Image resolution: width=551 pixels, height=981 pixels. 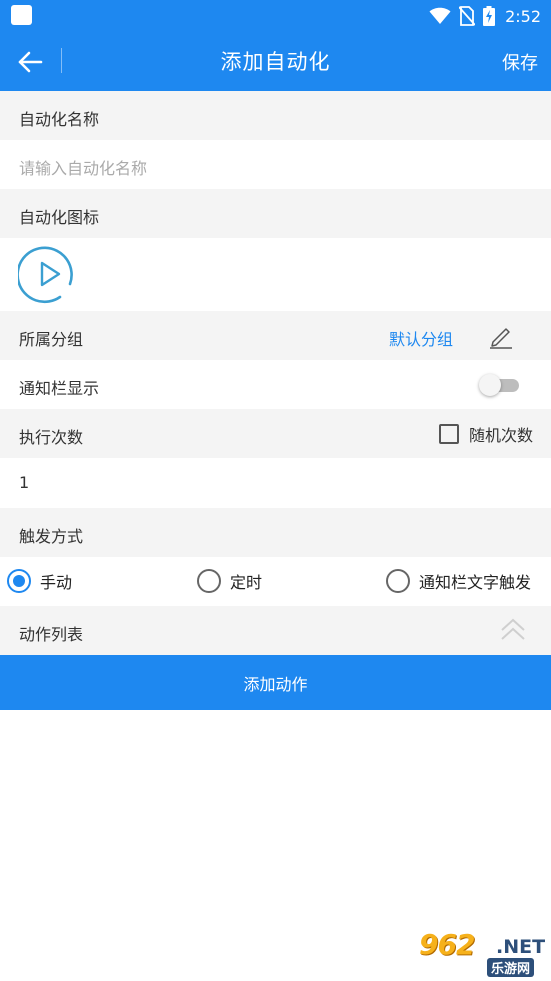 What do you see at coordinates (275, 630) in the screenshot?
I see `action-list-header: 动作列表` at bounding box center [275, 630].